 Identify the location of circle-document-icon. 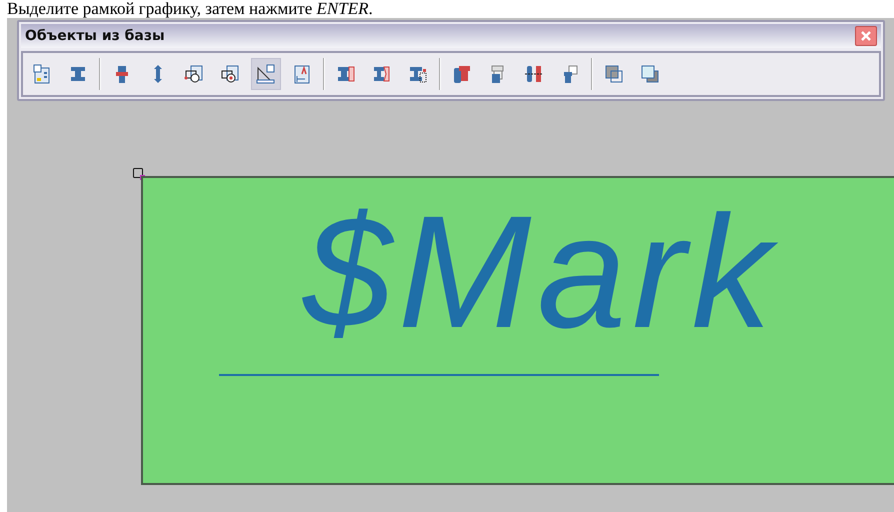
(194, 74).